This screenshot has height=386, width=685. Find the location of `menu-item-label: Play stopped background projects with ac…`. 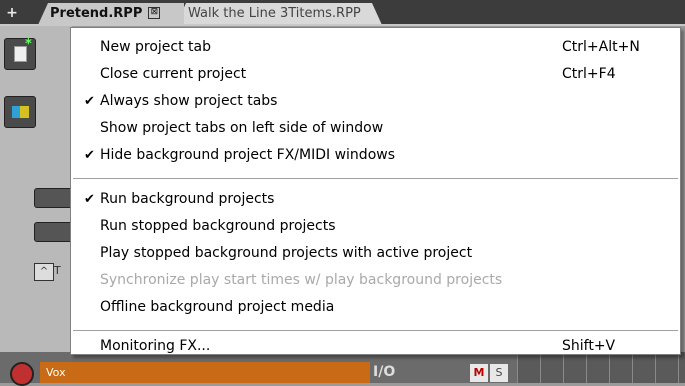

menu-item-label: Play stopped background projects with ac… is located at coordinates (286, 253).